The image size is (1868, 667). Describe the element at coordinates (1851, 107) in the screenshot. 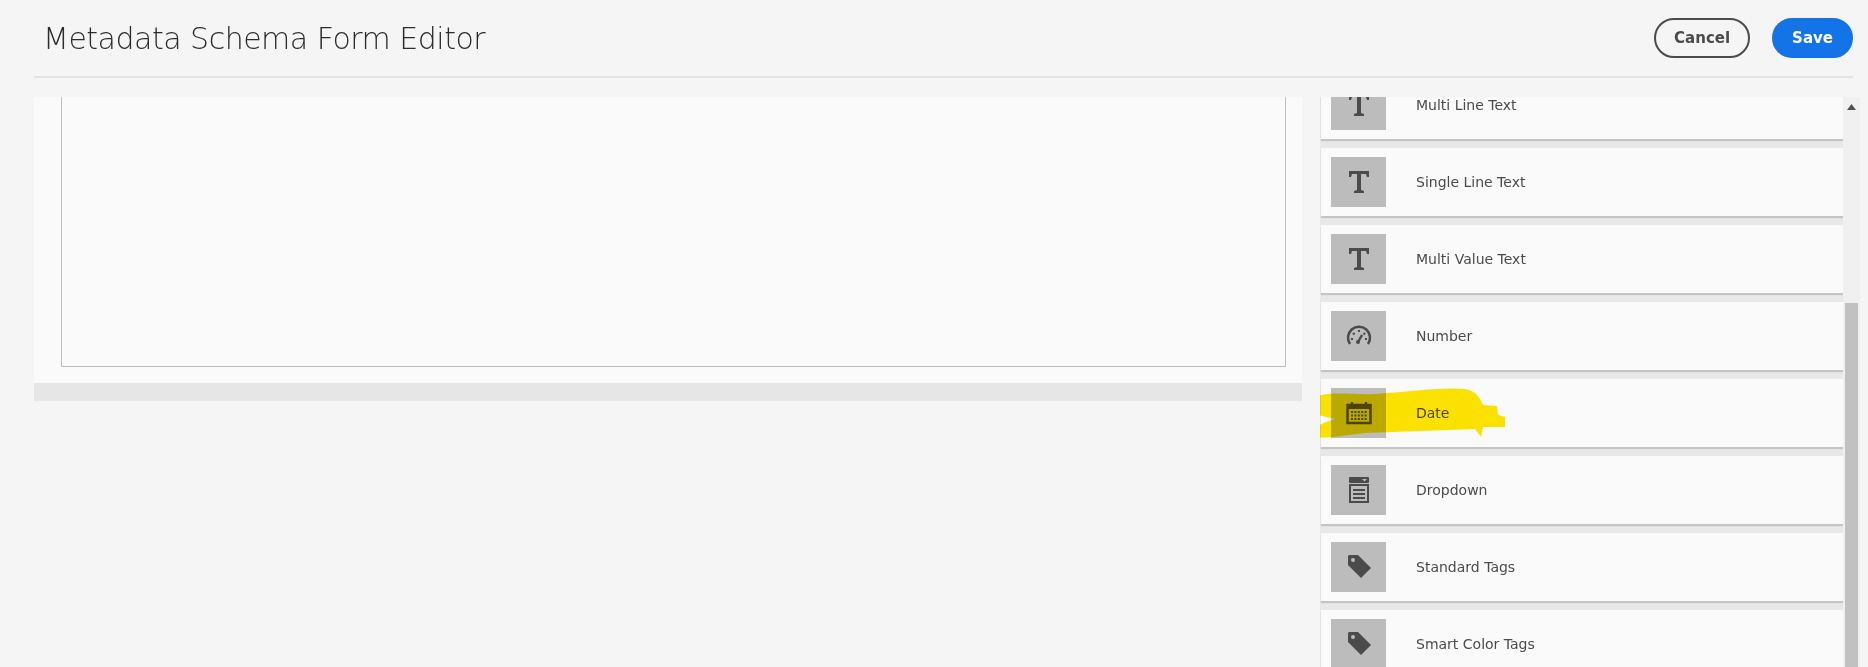

I see `scroll-up-icon` at that location.